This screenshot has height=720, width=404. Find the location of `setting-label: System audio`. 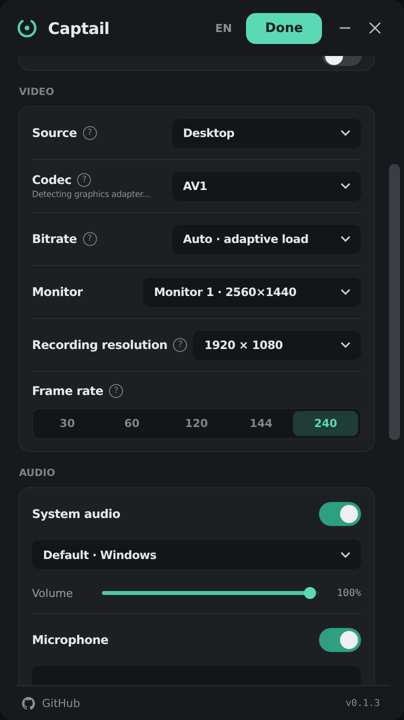

setting-label: System audio is located at coordinates (76, 514).